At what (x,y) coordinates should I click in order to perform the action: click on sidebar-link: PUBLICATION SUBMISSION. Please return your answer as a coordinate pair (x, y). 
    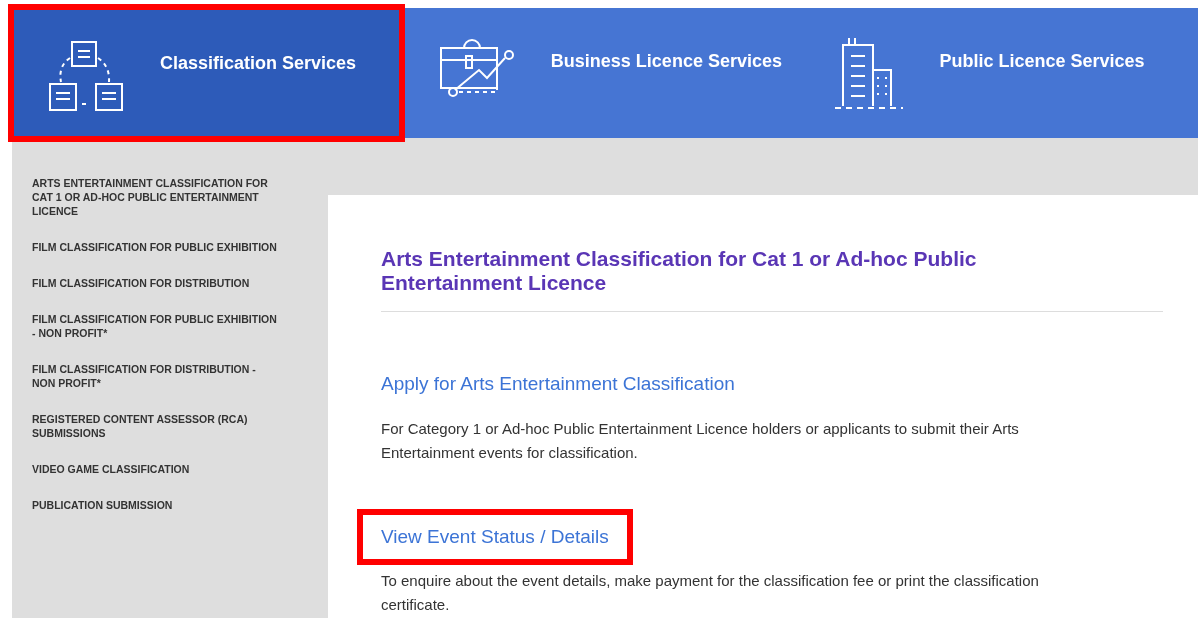
    Looking at the image, I should click on (157, 505).